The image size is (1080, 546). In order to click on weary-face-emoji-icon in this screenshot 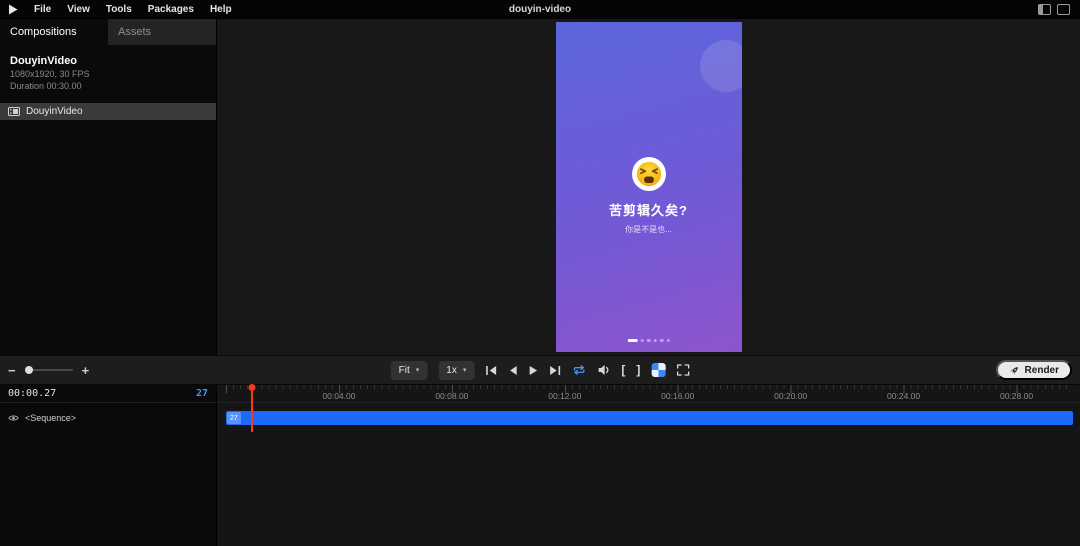, I will do `click(648, 174)`.